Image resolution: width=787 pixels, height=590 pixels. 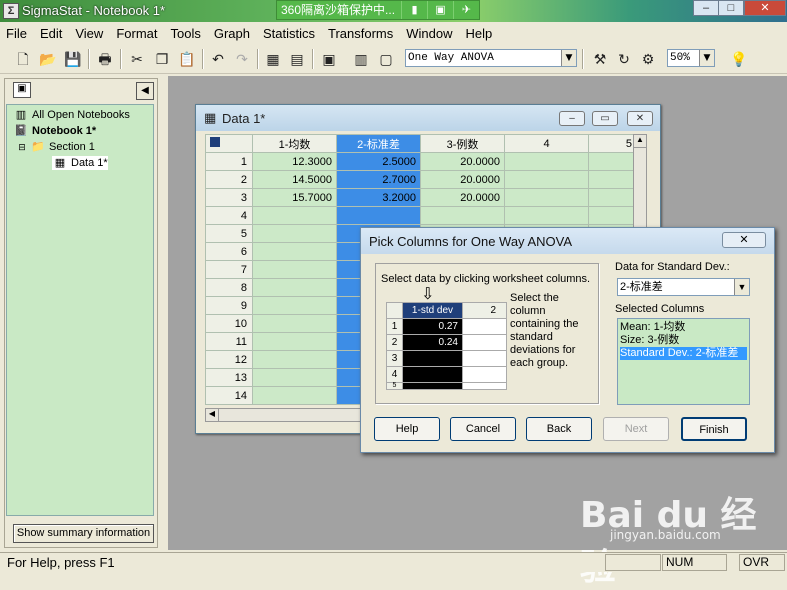 What do you see at coordinates (54, 131) in the screenshot?
I see `tree-item-notebook: 📓 Notebook 1*` at bounding box center [54, 131].